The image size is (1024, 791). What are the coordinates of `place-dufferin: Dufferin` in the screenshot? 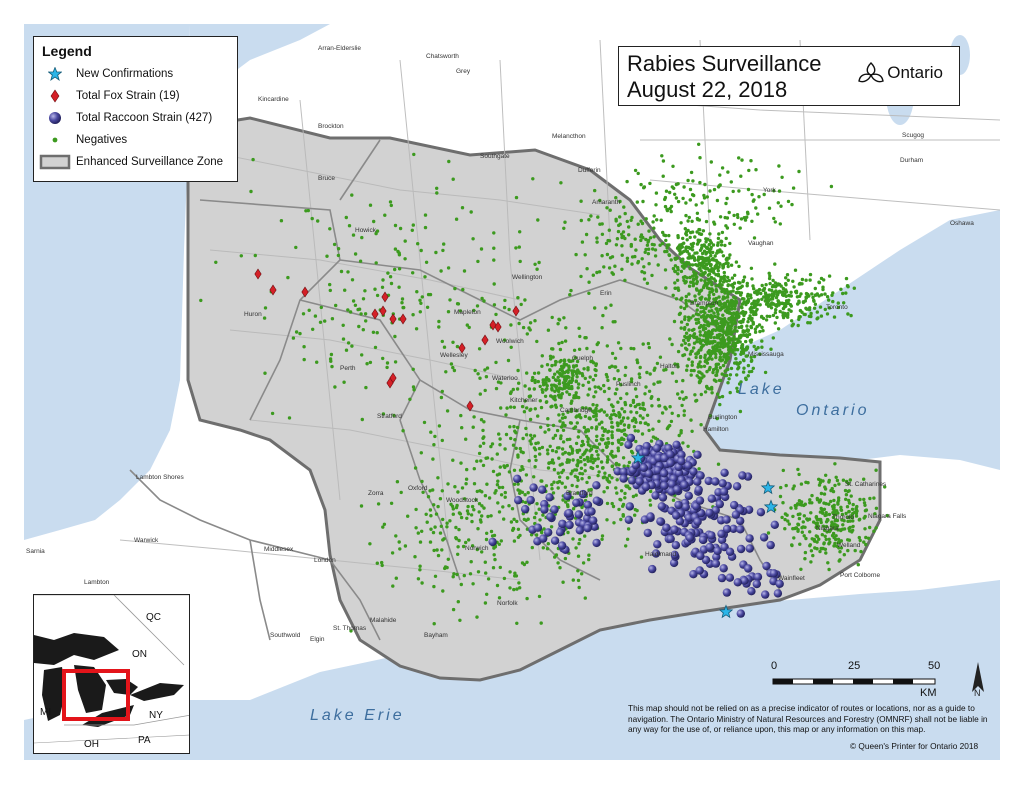 It's located at (589, 170).